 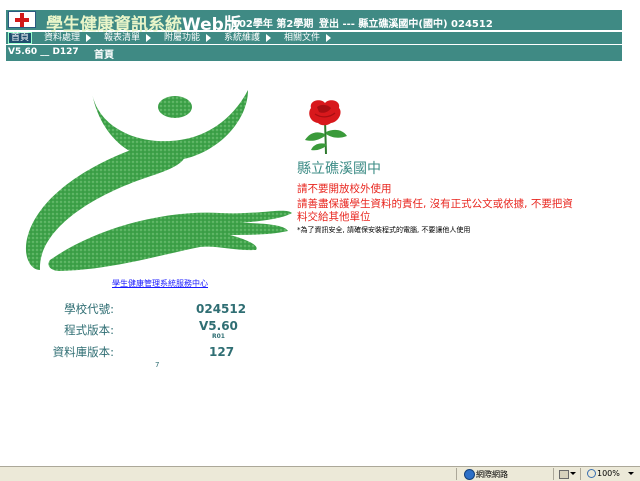 I want to click on protected-mode-icon, so click(x=564, y=474).